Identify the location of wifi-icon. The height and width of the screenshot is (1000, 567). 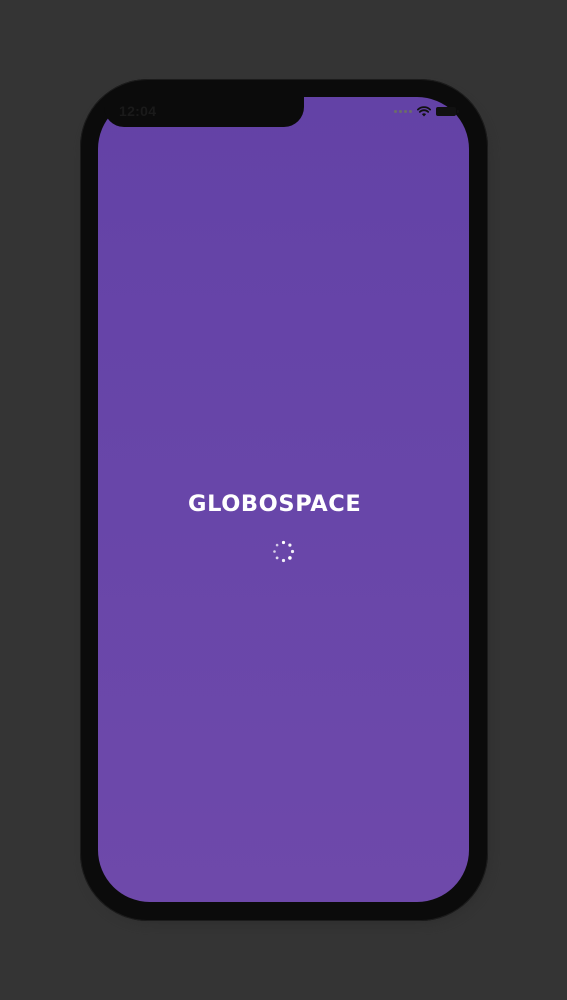
(424, 111).